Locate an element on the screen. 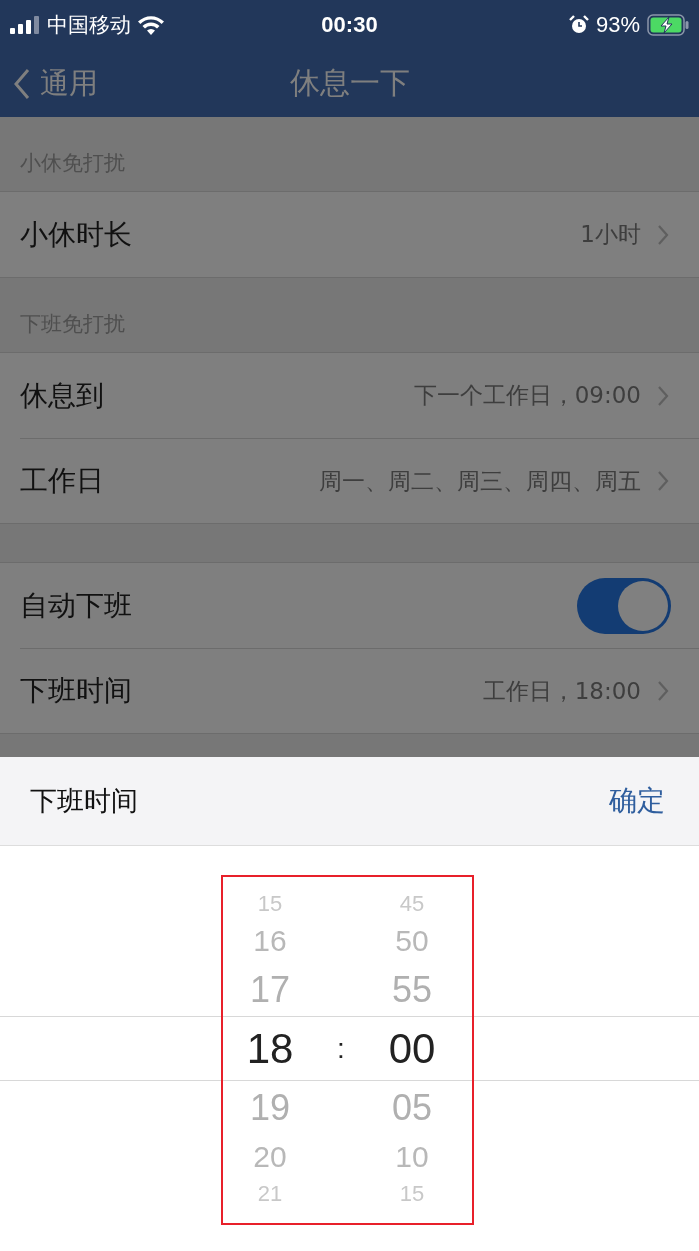 This screenshot has width=699, height=1251. chevron-left-icon is located at coordinates (22, 83).